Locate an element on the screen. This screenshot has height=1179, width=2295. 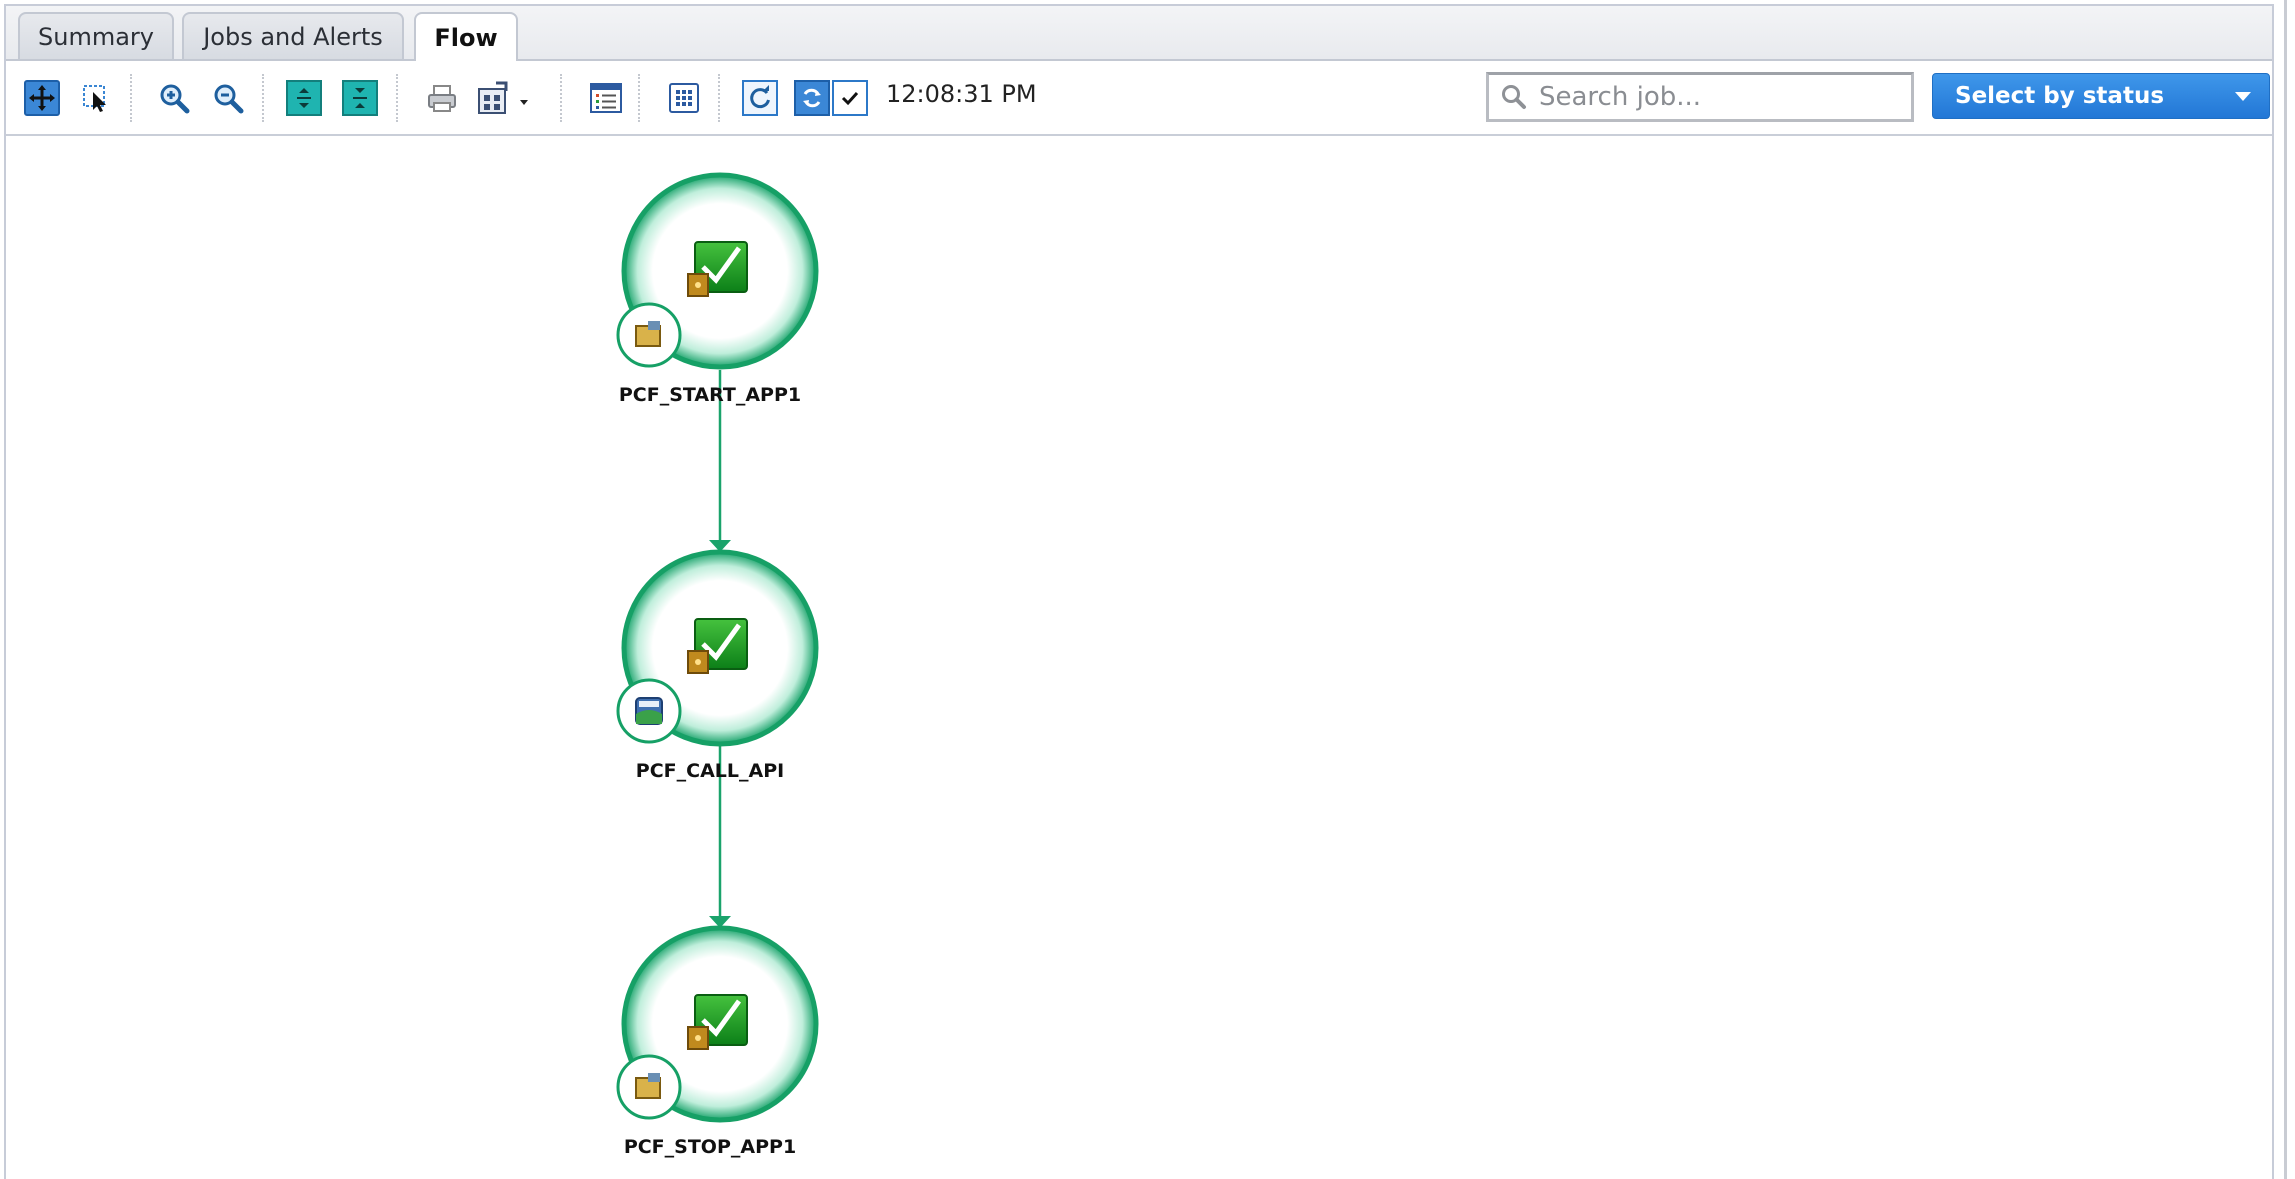
last-refresh-time: 12:08:31 PM is located at coordinates (961, 94).